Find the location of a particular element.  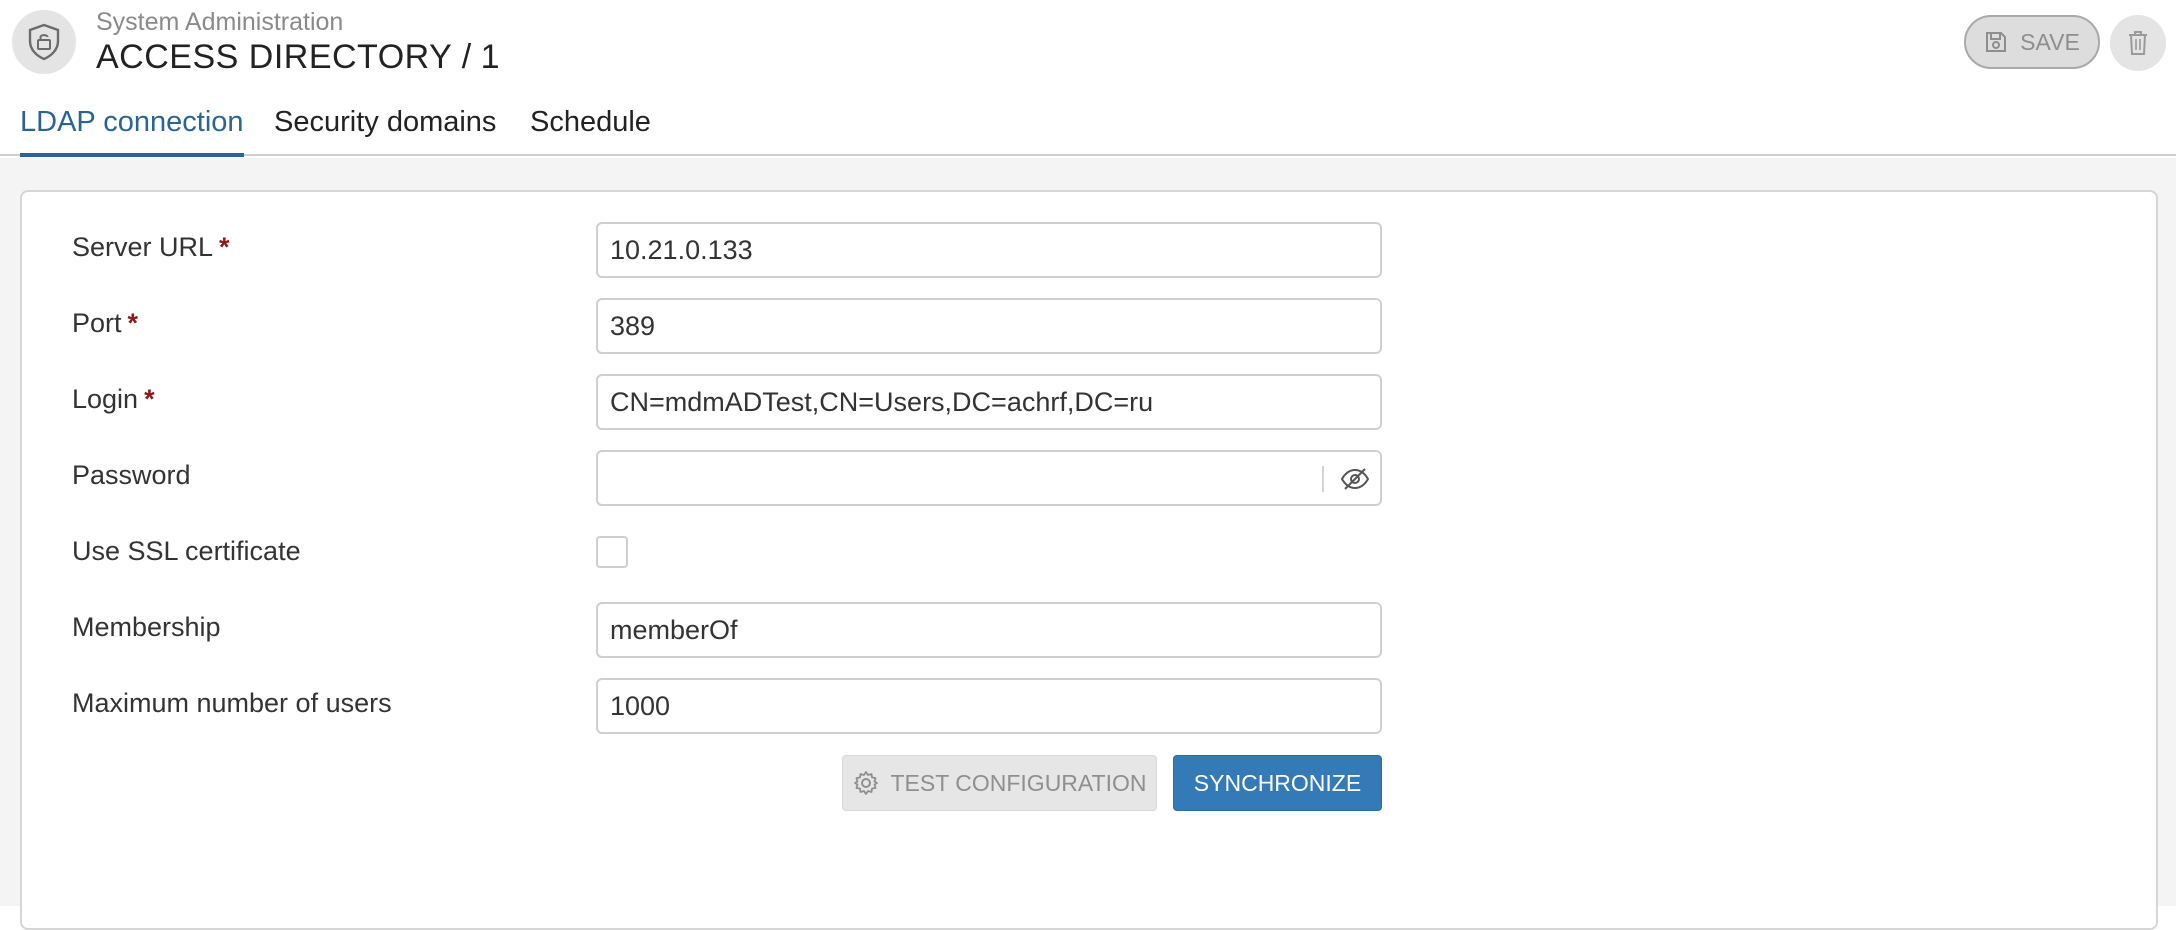

save-button: SAVE is located at coordinates (2032, 42).